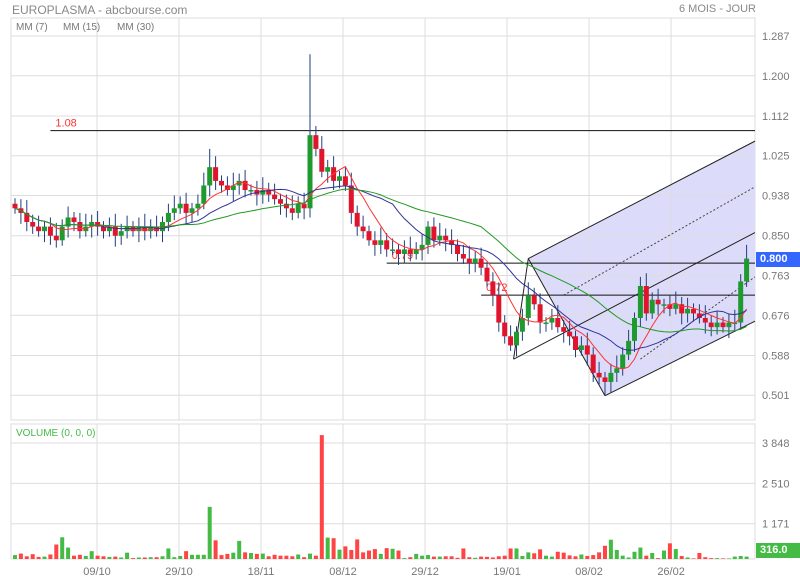 The image size is (800, 580). Describe the element at coordinates (776, 237) in the screenshot. I see `price-tick-label: 0.850` at that location.